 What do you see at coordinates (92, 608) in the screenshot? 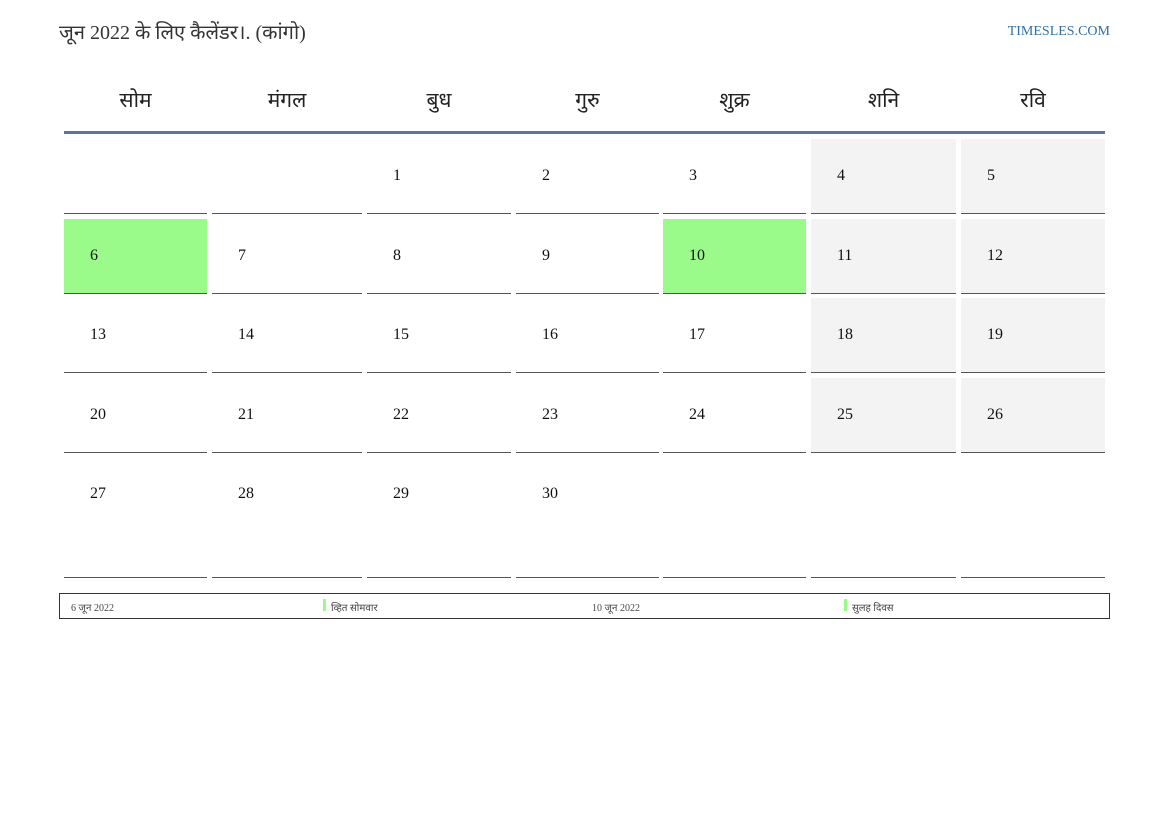
I see `legend-date: 6 जून 2022` at bounding box center [92, 608].